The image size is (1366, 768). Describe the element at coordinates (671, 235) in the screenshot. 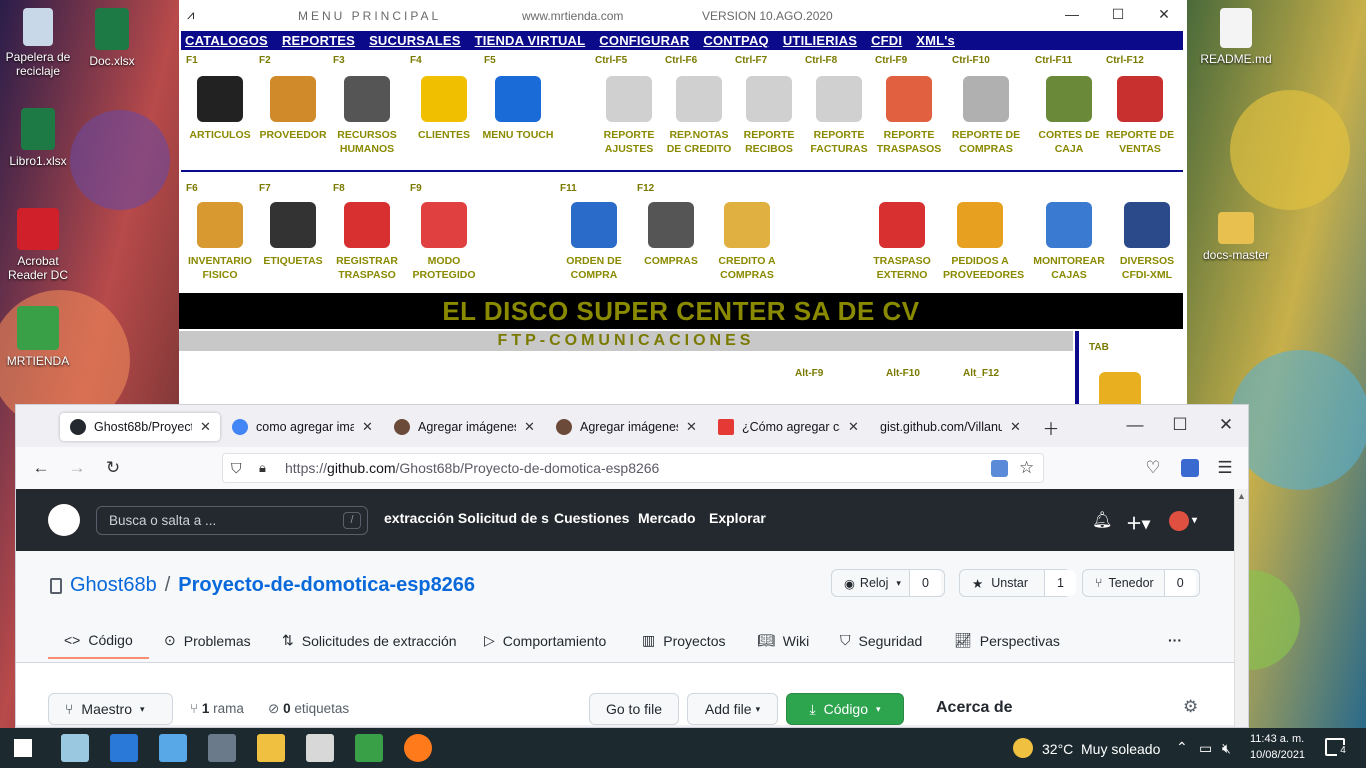

I see `menu-tile: COMPRAS` at that location.